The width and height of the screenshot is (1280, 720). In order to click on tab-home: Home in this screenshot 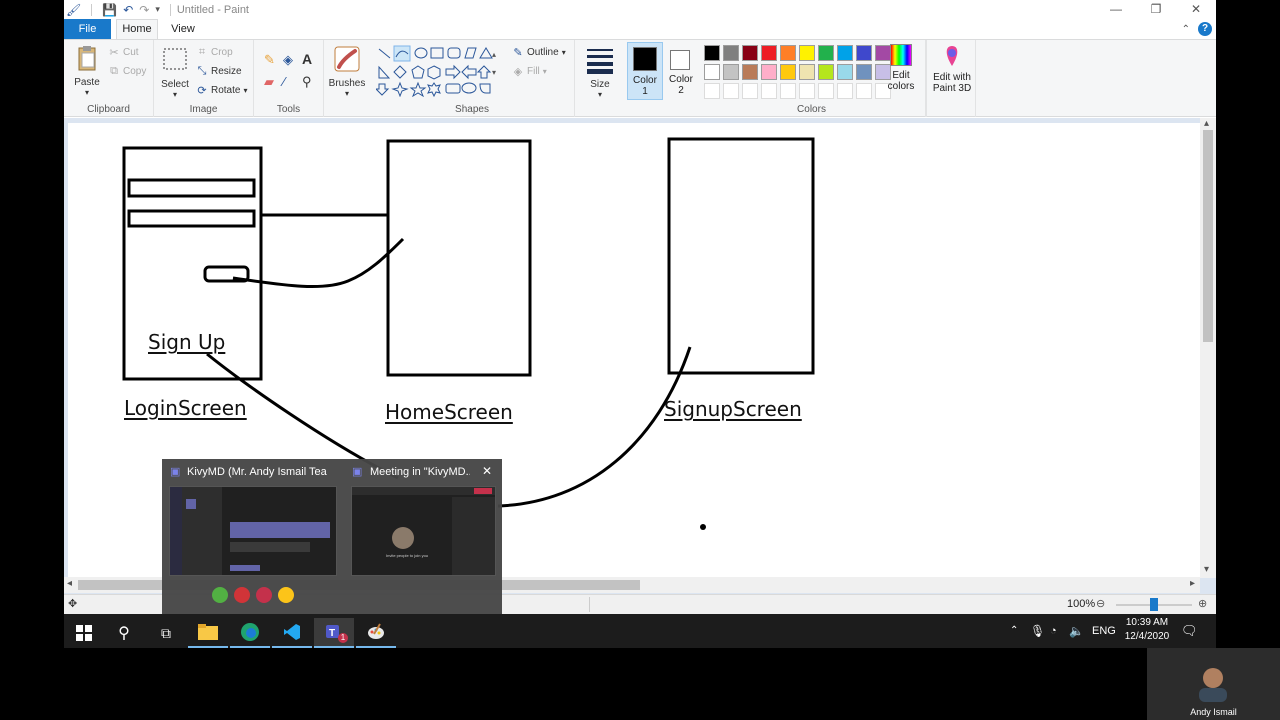, I will do `click(137, 29)`.